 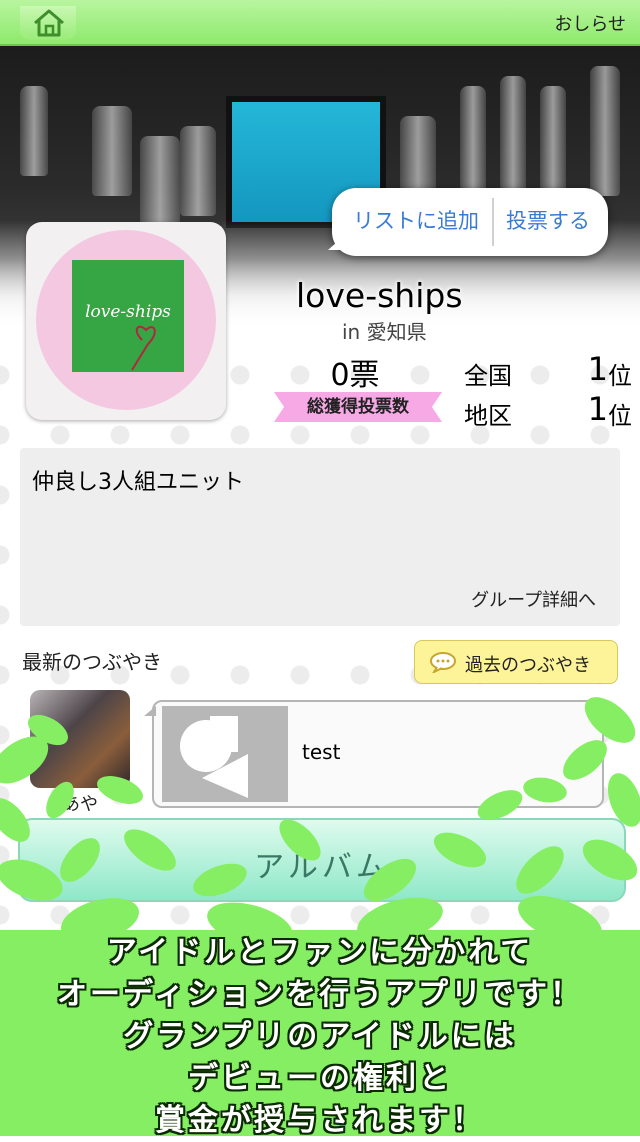 I want to click on group-prefecture: in 愛知県, so click(x=384, y=332).